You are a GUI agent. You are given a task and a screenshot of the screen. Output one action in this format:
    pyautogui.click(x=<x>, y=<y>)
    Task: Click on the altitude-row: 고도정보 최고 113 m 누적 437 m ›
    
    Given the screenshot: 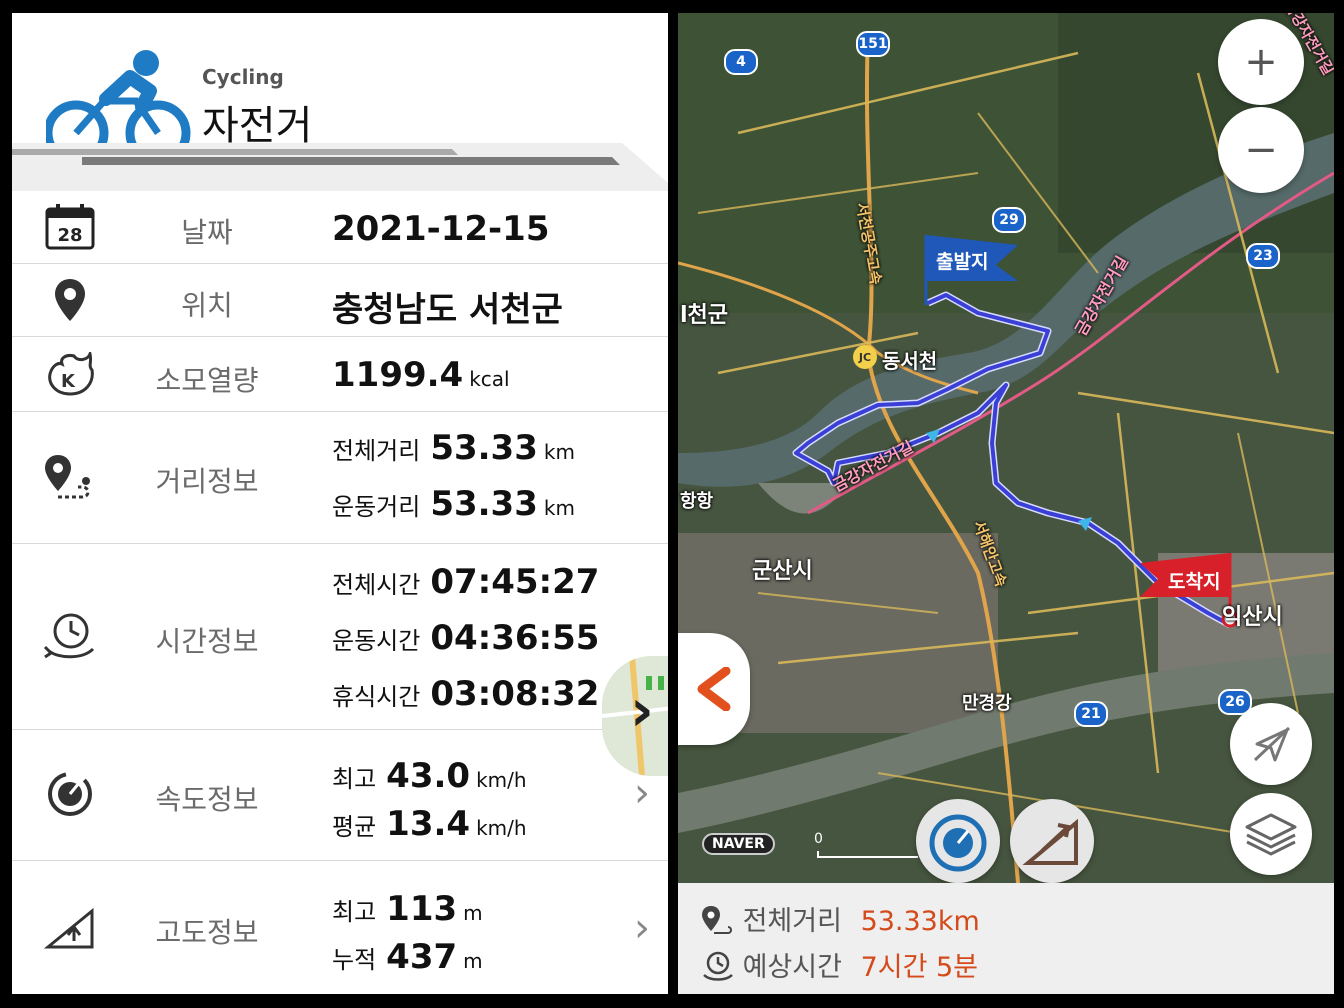 What is the action you would take?
    pyautogui.click(x=340, y=927)
    